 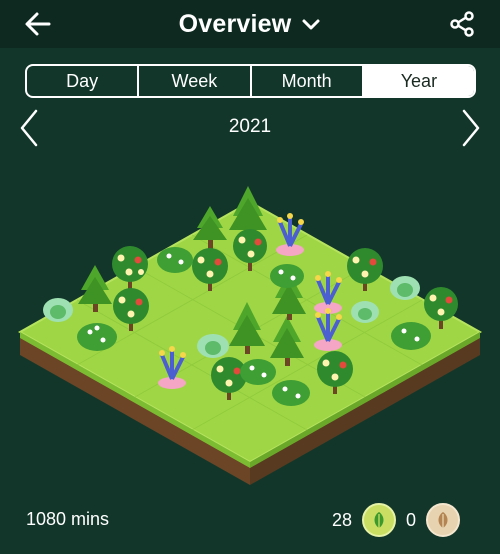 I want to click on overview-dropdown: Overview, so click(x=250, y=24).